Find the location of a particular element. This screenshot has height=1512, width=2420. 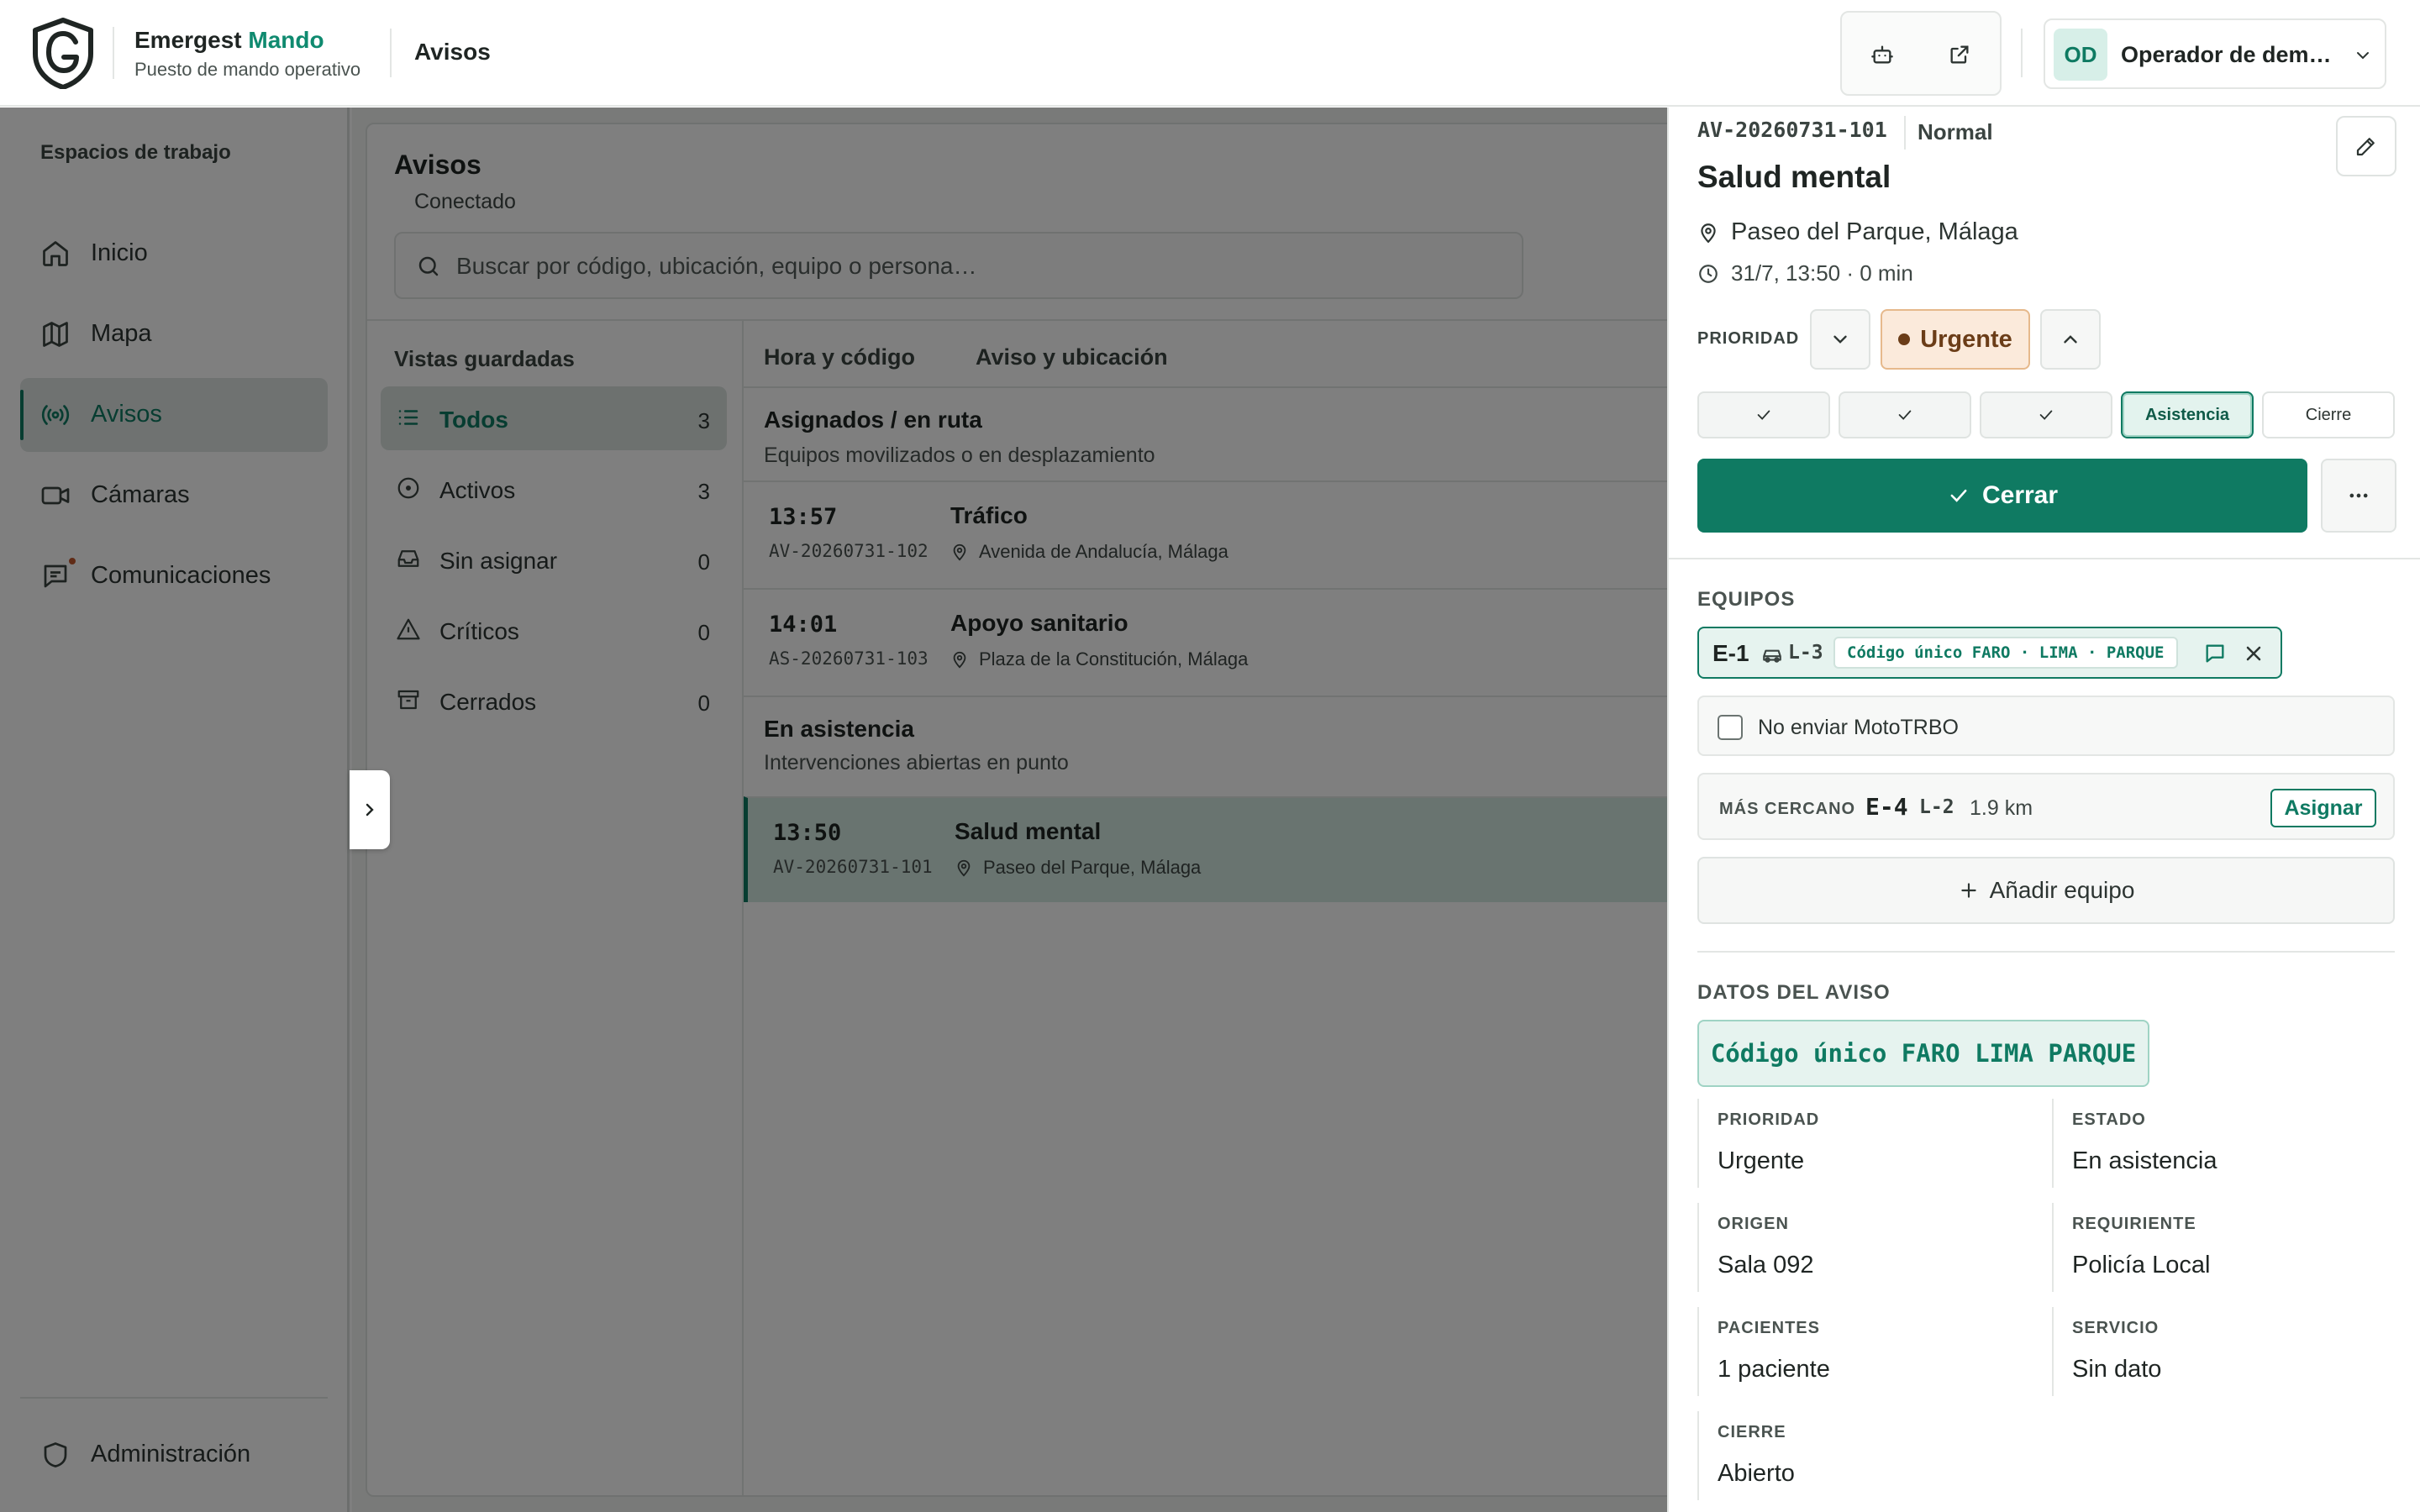

chevron-up-icon is located at coordinates (2070, 339).